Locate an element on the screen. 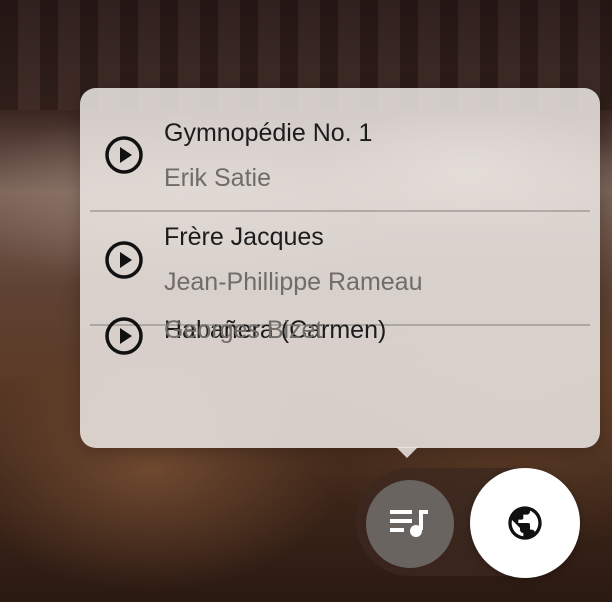  queue-music-button is located at coordinates (410, 524).